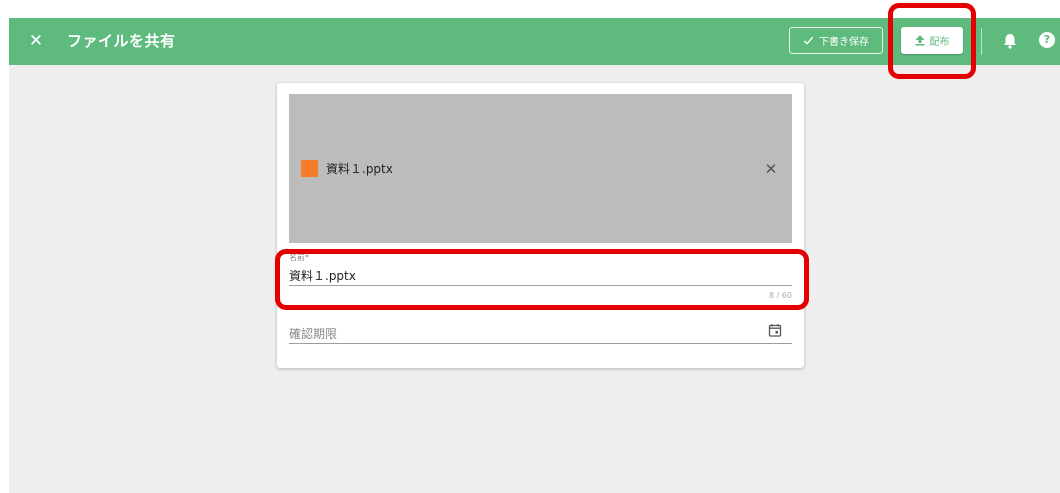  What do you see at coordinates (919, 40) in the screenshot?
I see `upload-icon` at bounding box center [919, 40].